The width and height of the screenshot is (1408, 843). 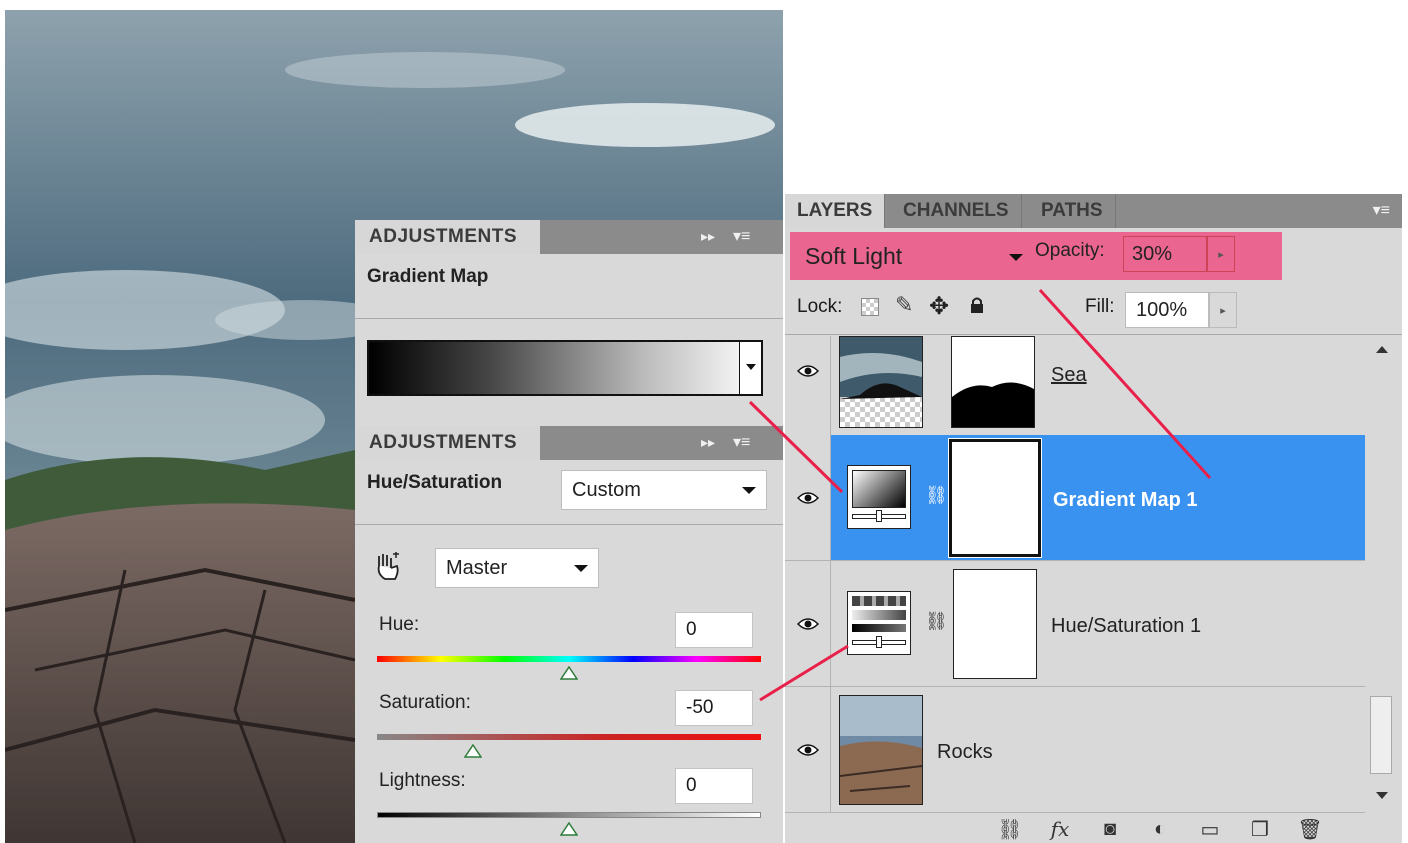 What do you see at coordinates (1221, 254) in the screenshot?
I see `opacity-slider-button: ▸` at bounding box center [1221, 254].